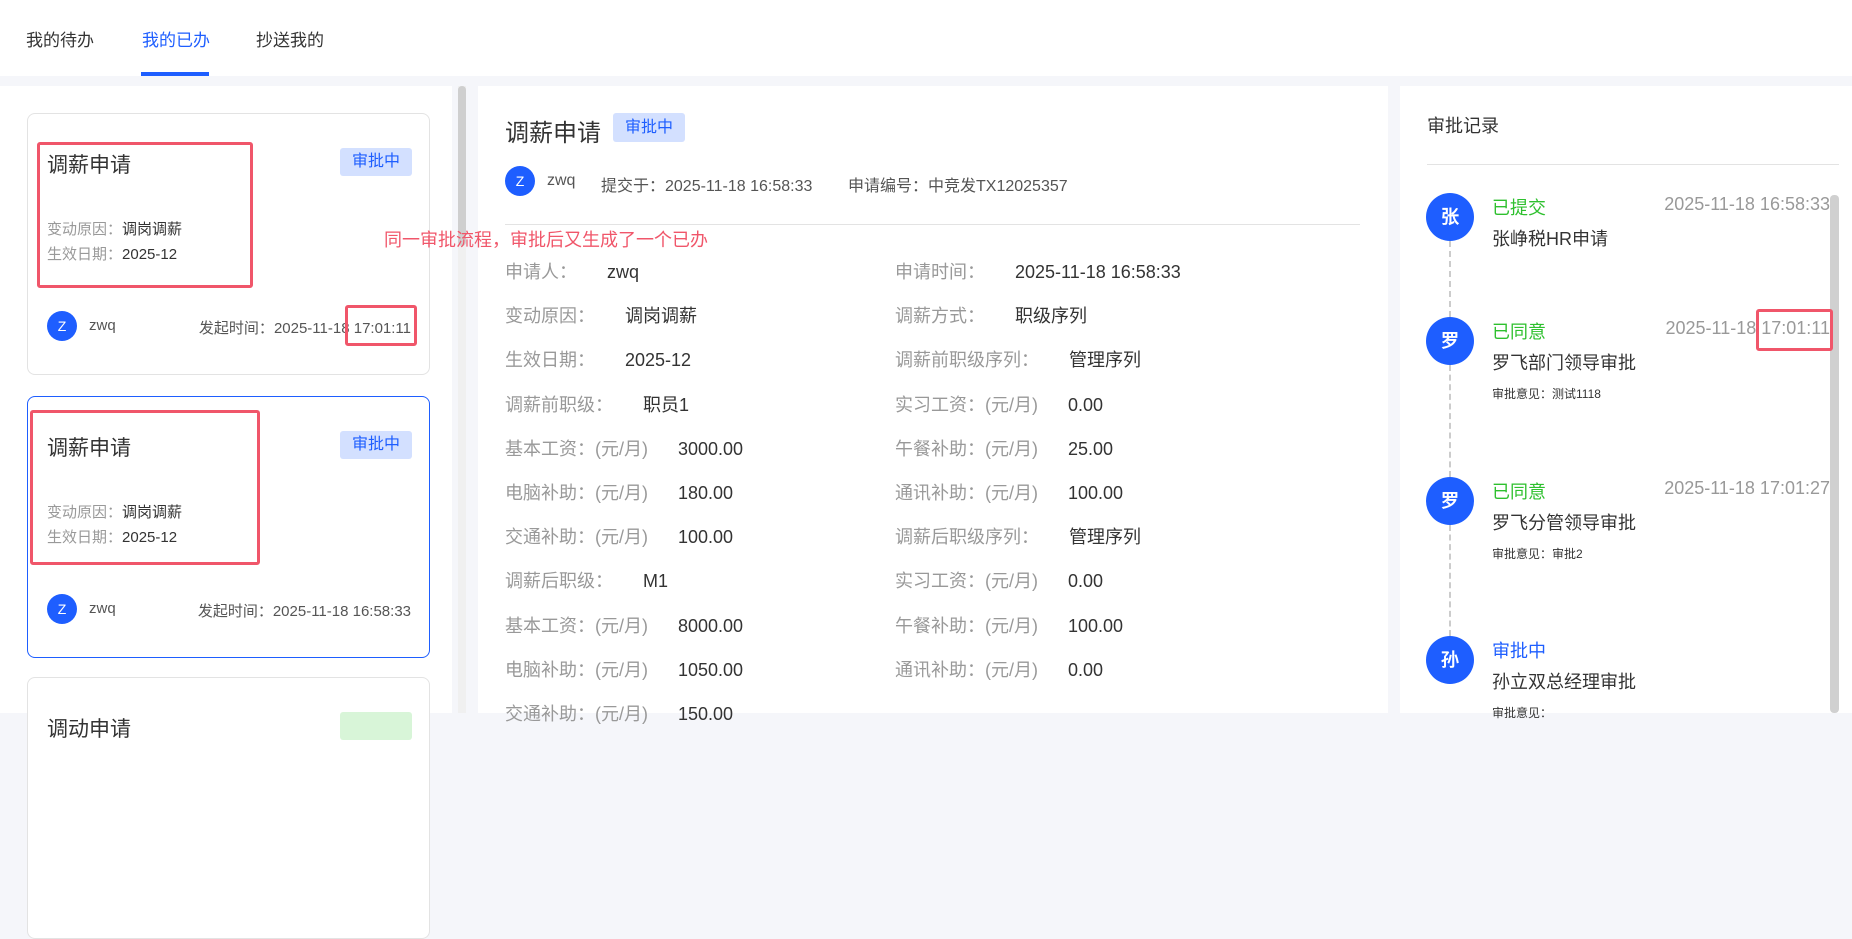 This screenshot has width=1852, height=939. Describe the element at coordinates (598, 360) in the screenshot. I see `field-row: 生效日期： 2025-12` at that location.